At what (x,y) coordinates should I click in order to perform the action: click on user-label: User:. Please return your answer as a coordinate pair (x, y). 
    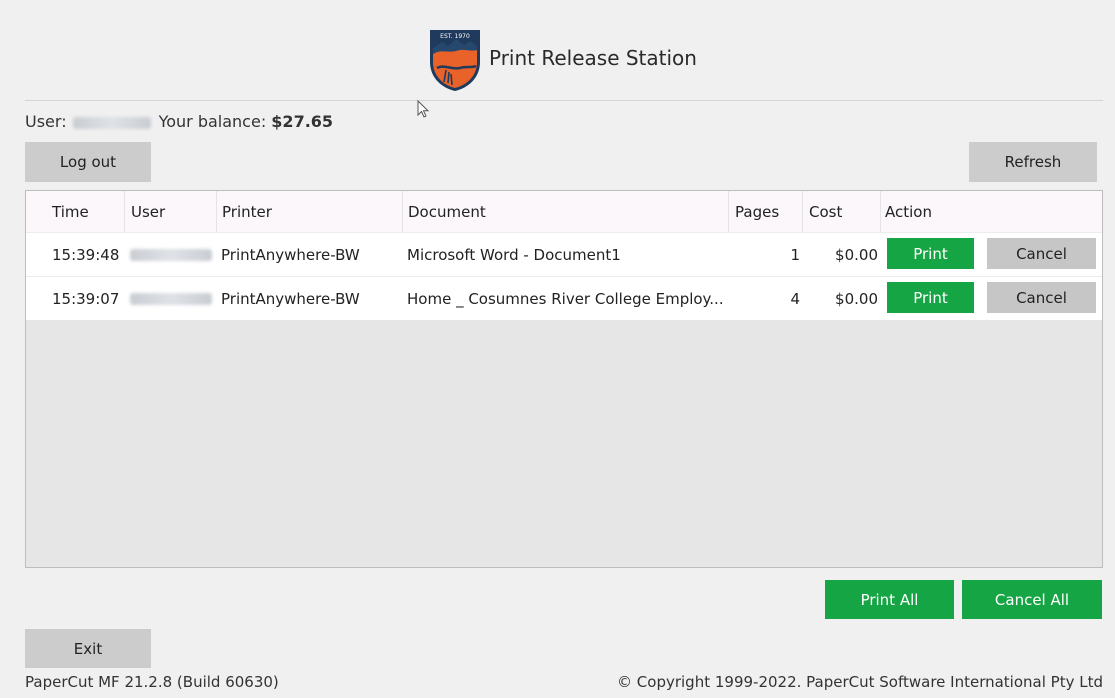
    Looking at the image, I should click on (46, 121).